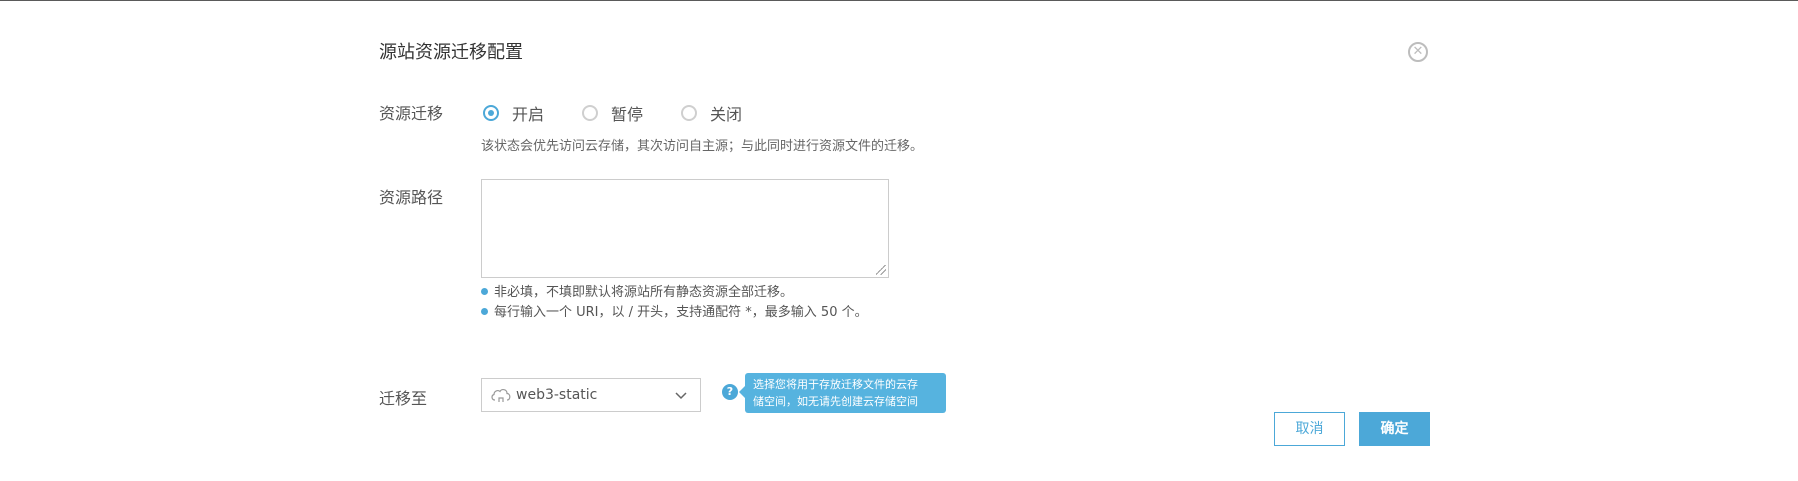  Describe the element at coordinates (702, 146) in the screenshot. I see `migration-help-text: 该状态会优先访问云存储，其次访问自主源；与此同时进行资源文件的迁移。` at that location.